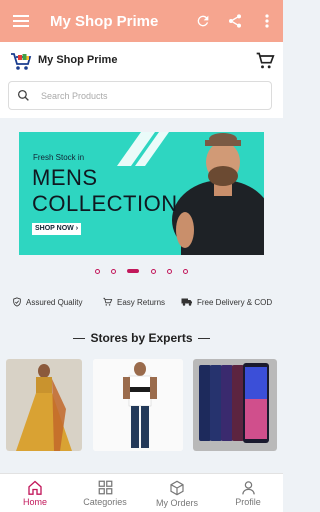 The width and height of the screenshot is (320, 512). What do you see at coordinates (59, 157) in the screenshot?
I see `banner-subtitle: Fresh Stock in` at bounding box center [59, 157].